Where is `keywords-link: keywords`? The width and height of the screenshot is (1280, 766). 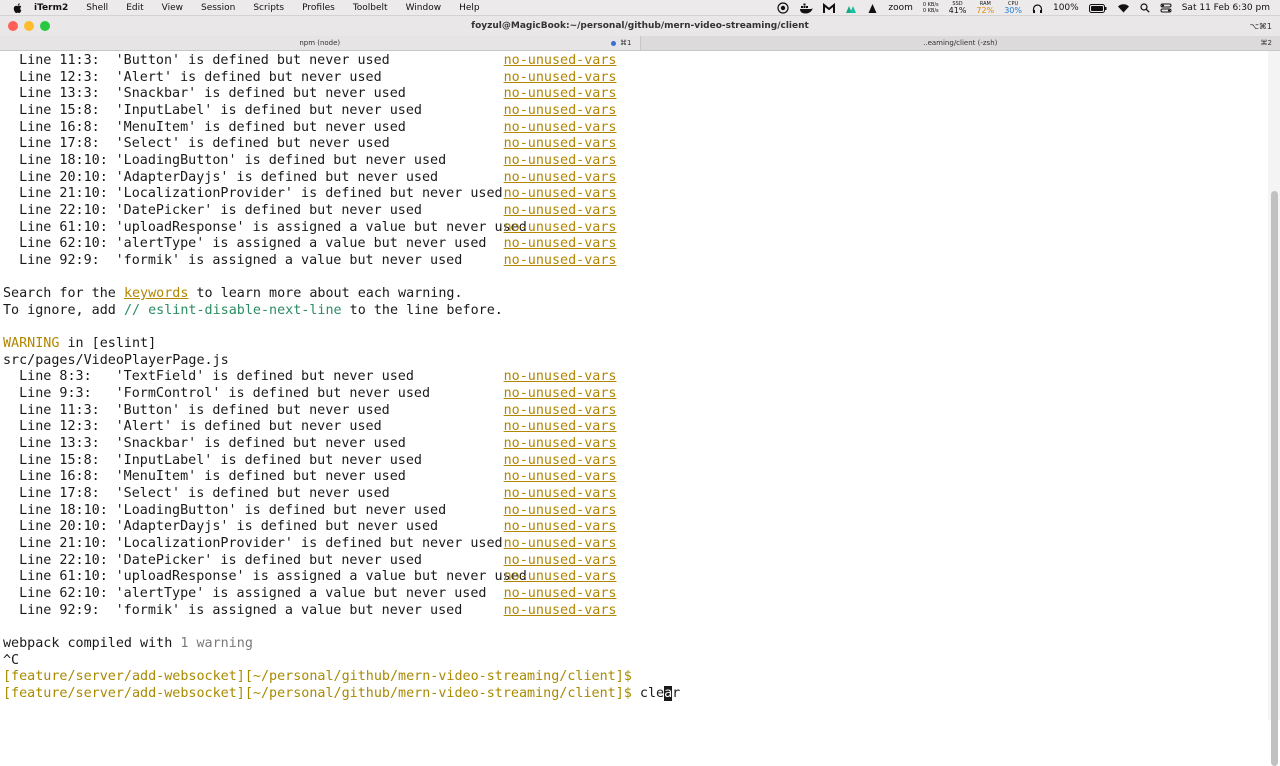 keywords-link: keywords is located at coordinates (156, 293).